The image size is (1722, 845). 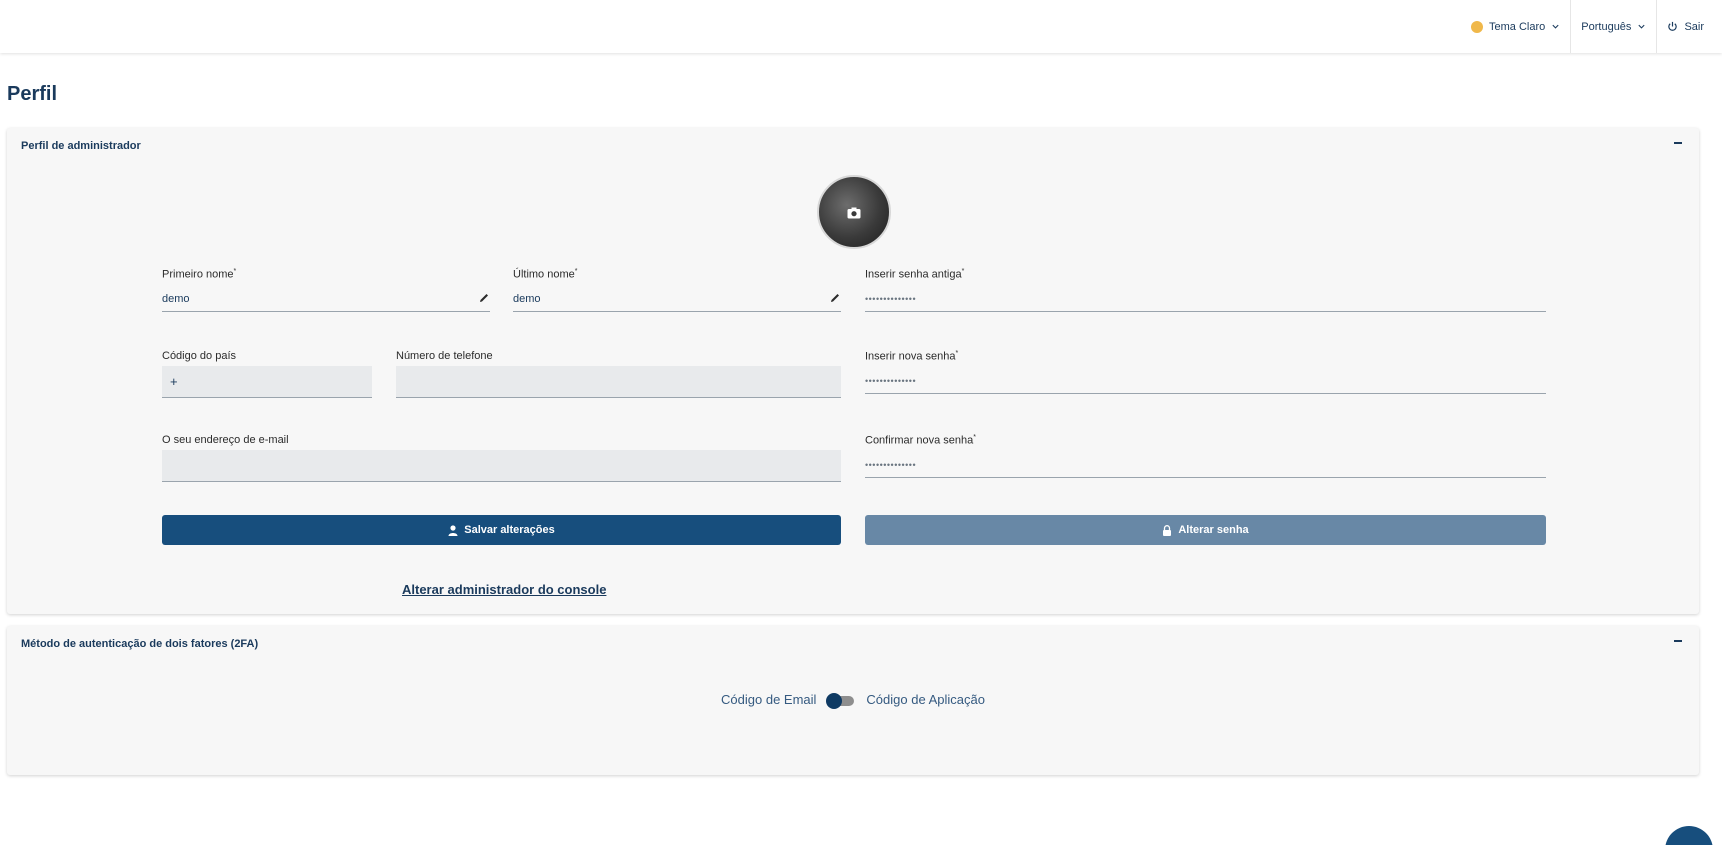 What do you see at coordinates (1205, 465) in the screenshot?
I see `confirm-password-input: ••••••••••••••` at bounding box center [1205, 465].